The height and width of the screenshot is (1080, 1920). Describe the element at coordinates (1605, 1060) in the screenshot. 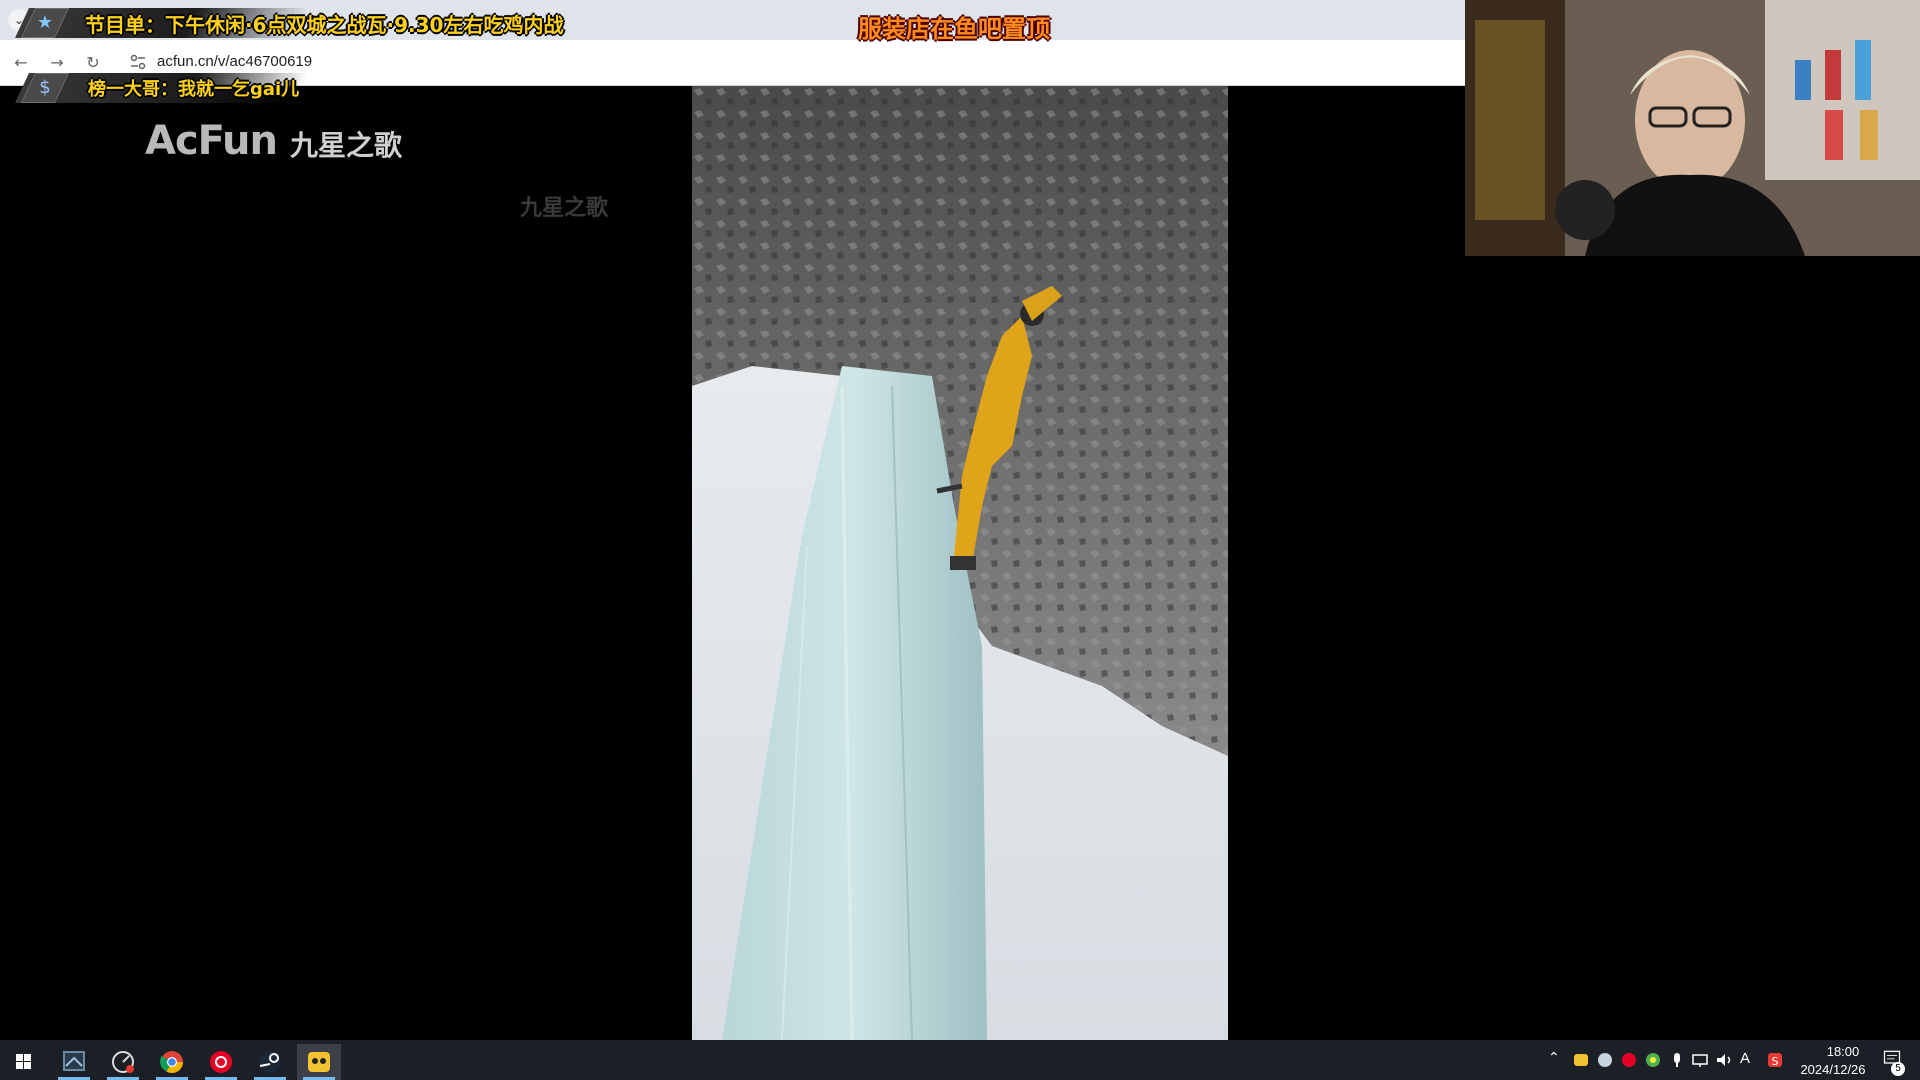

I see `steam-tray-icon` at that location.